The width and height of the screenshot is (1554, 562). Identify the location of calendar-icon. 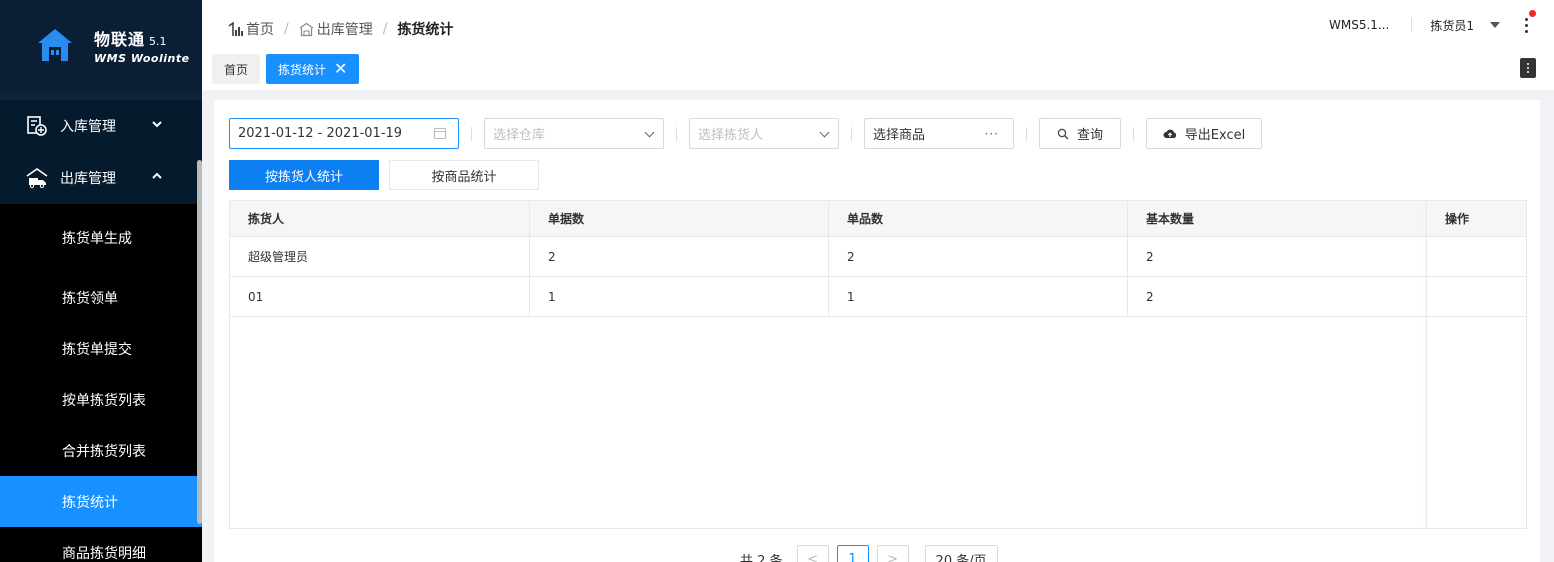
(440, 133).